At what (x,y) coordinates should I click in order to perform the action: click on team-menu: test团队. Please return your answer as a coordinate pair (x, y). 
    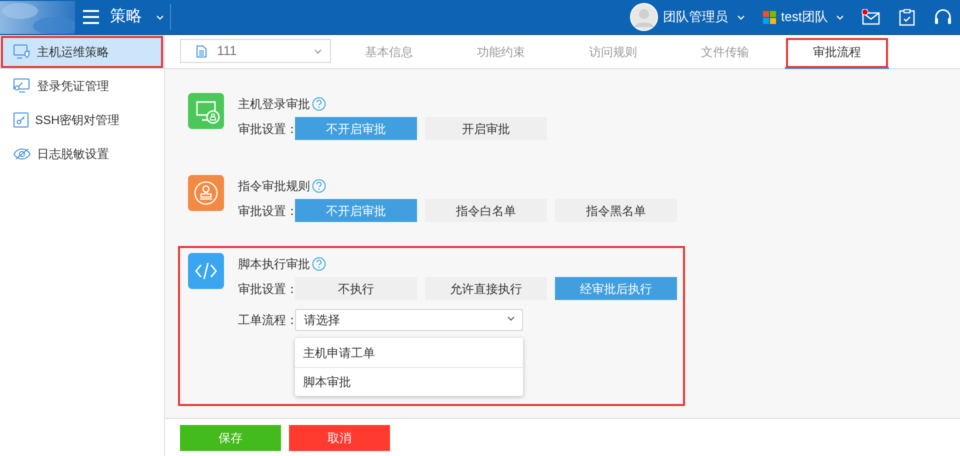
    Looking at the image, I should click on (812, 17).